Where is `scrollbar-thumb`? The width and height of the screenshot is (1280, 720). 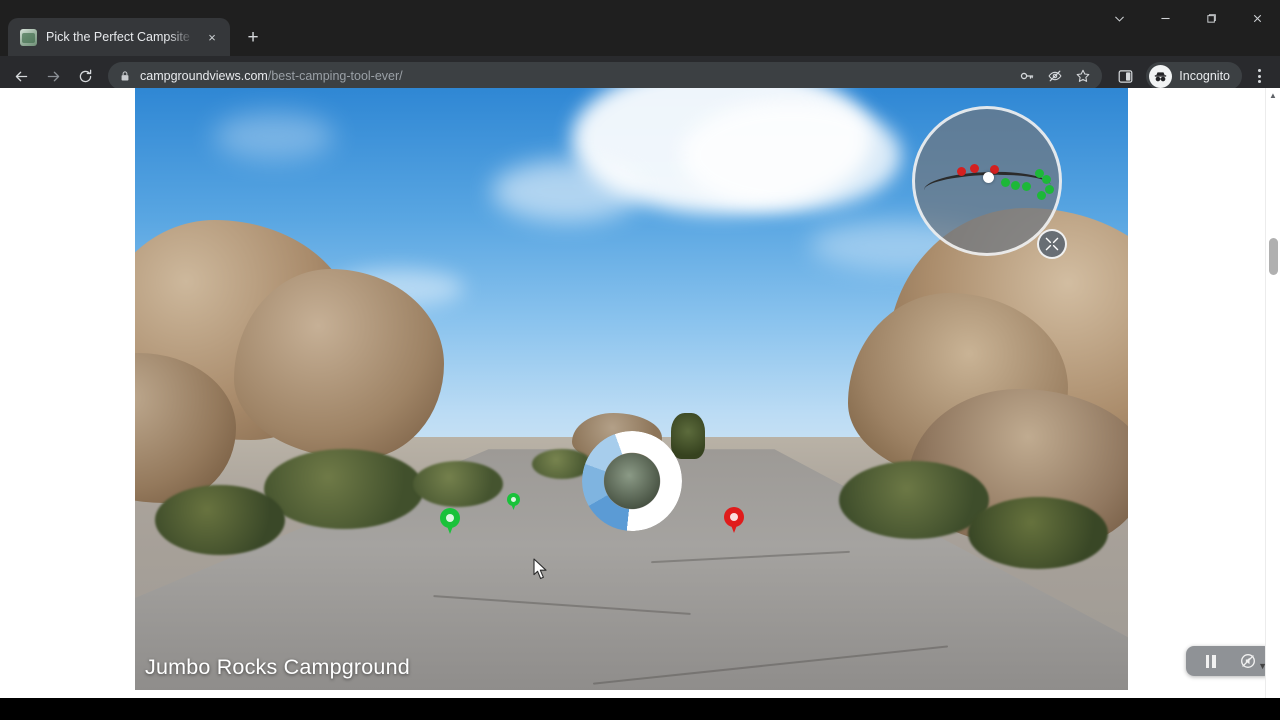 scrollbar-thumb is located at coordinates (1273, 256).